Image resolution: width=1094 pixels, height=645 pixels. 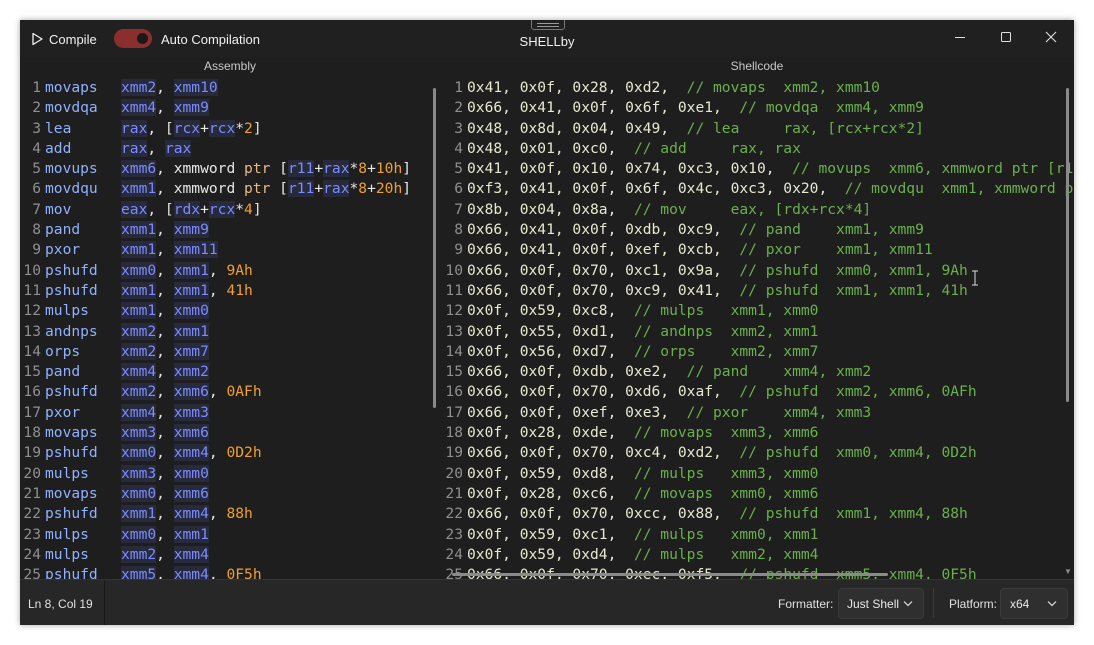 I want to click on shellcode-line: 23 0x0f, 0x59, 0xc1, // mulps xmm0, xmm1, so click(x=758, y=535).